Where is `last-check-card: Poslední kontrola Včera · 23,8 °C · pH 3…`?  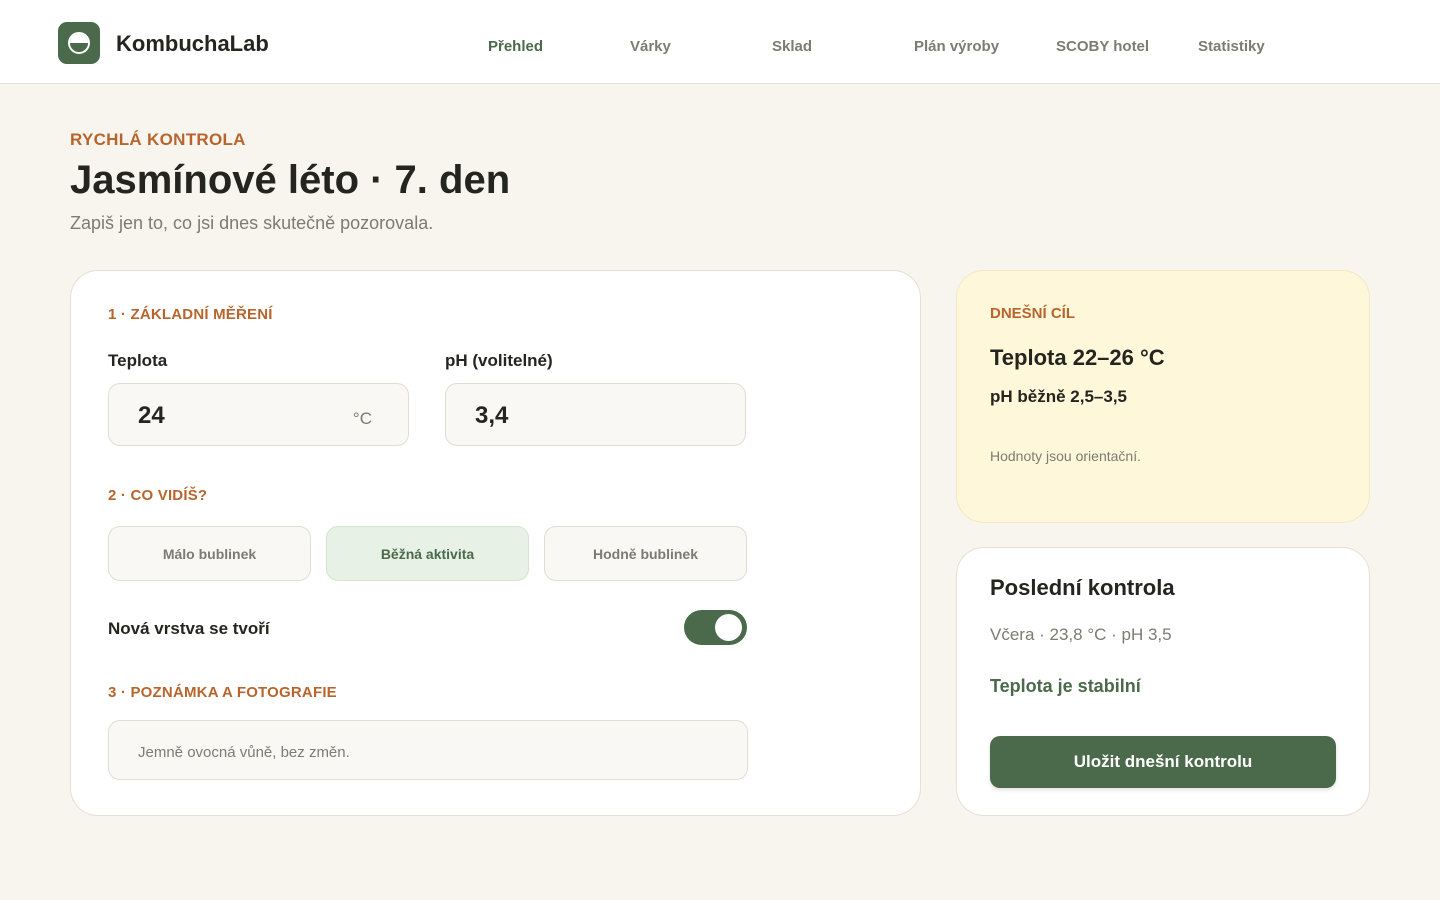 last-check-card: Poslední kontrola Včera · 23,8 °C · pH 3… is located at coordinates (1163, 681).